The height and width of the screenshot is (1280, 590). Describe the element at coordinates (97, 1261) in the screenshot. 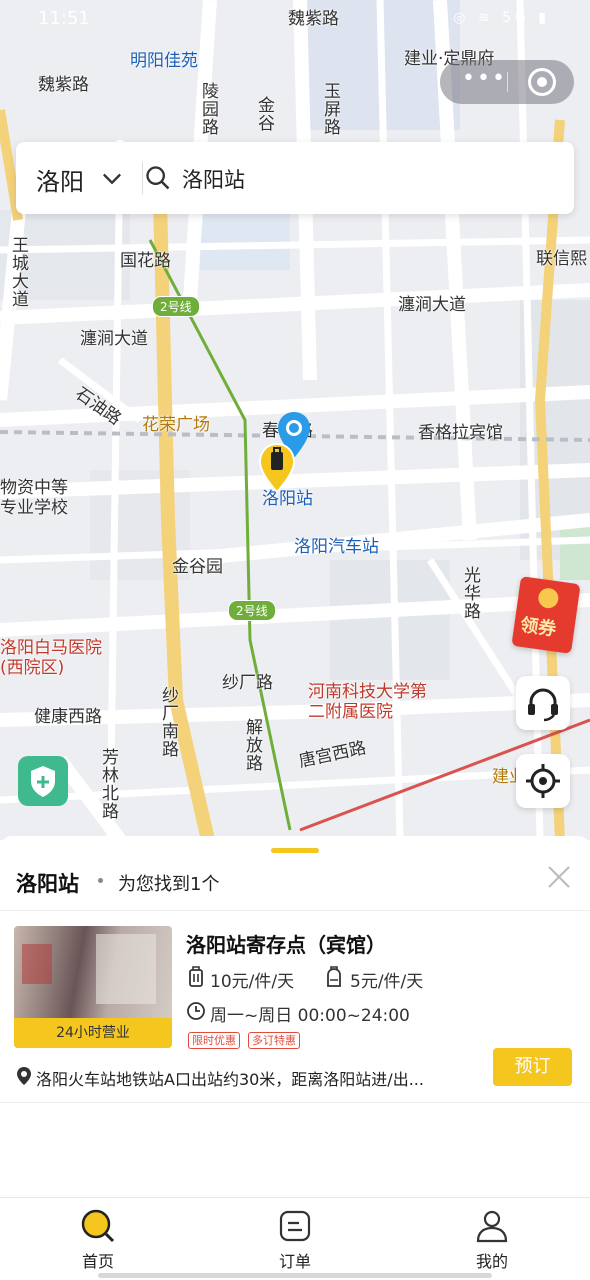

I see `tab-home-label: 首页` at that location.